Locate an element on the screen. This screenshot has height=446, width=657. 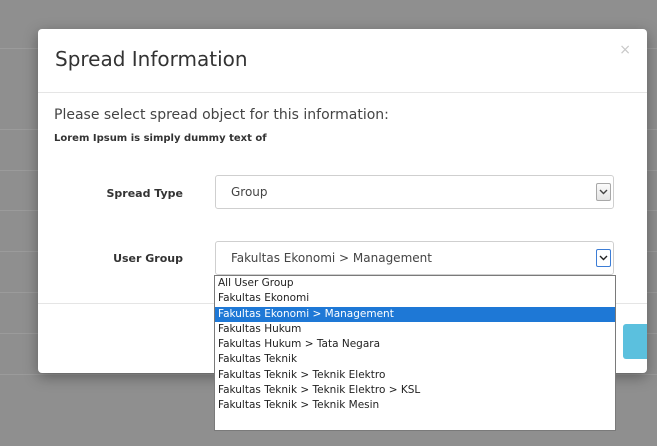
user-group-label: User Group is located at coordinates (148, 258).